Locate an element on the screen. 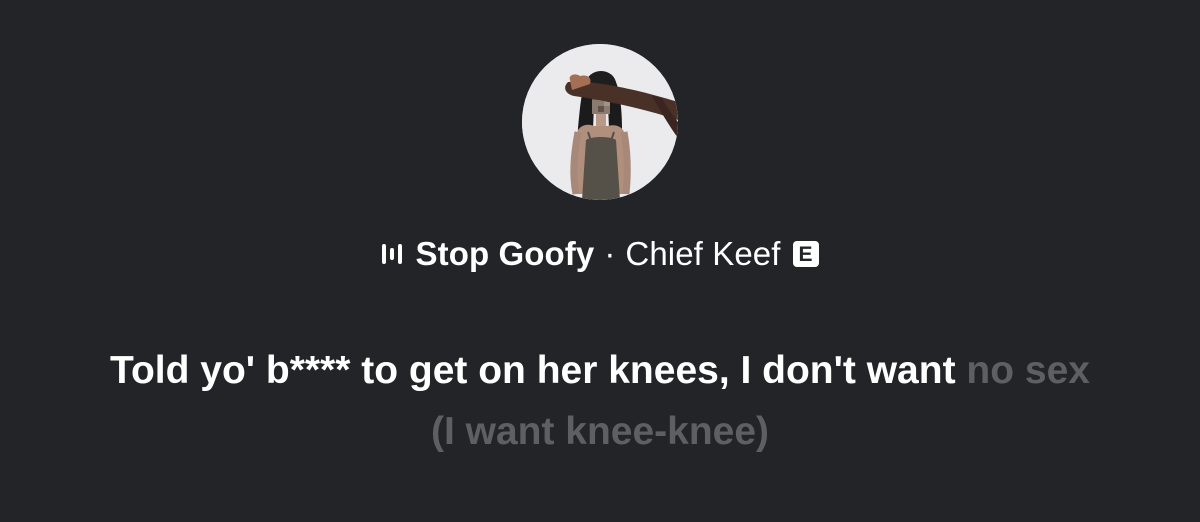 The height and width of the screenshot is (522, 1200). waveform-icon is located at coordinates (391, 254).